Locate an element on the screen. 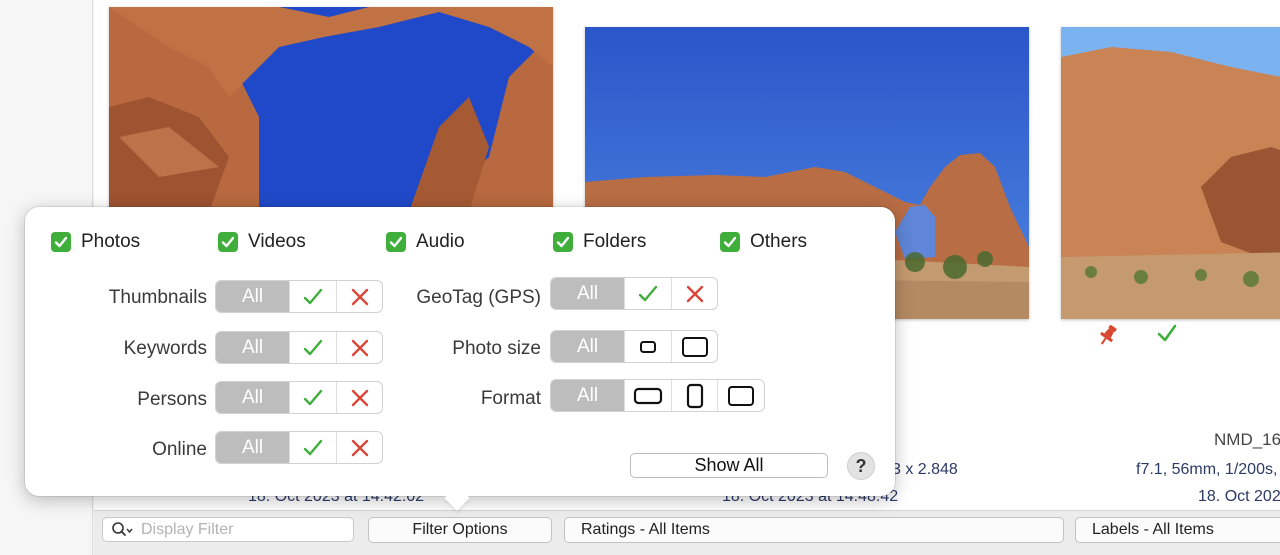  square-icon is located at coordinates (740, 395).